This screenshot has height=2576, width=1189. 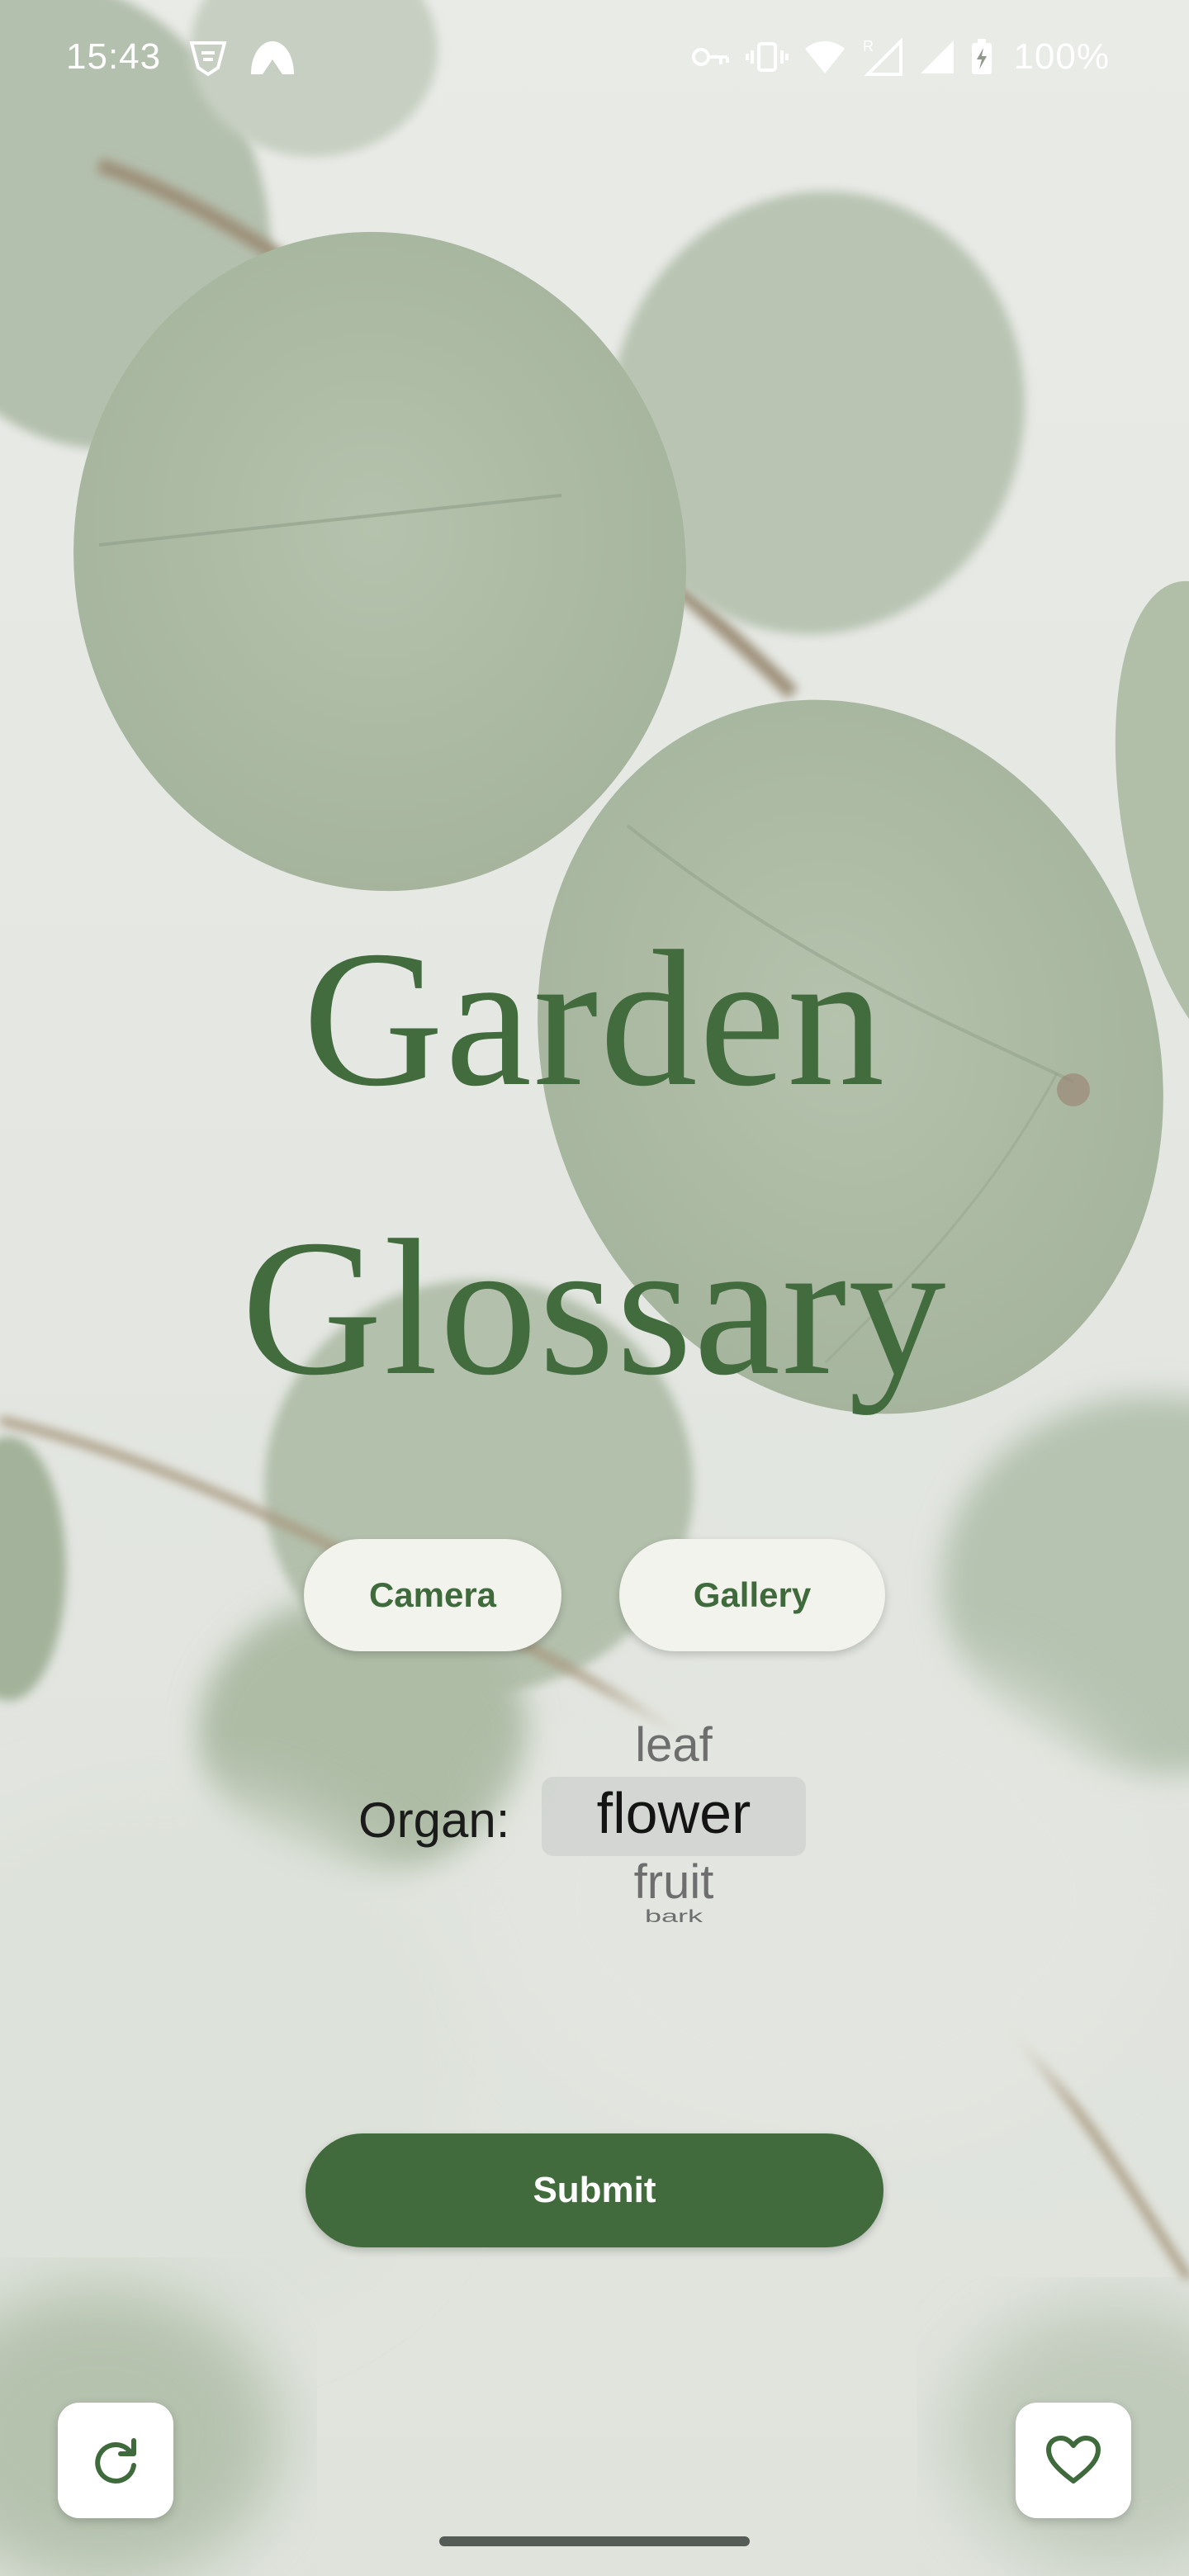 What do you see at coordinates (242, 57) in the screenshot?
I see `status-left-icons` at bounding box center [242, 57].